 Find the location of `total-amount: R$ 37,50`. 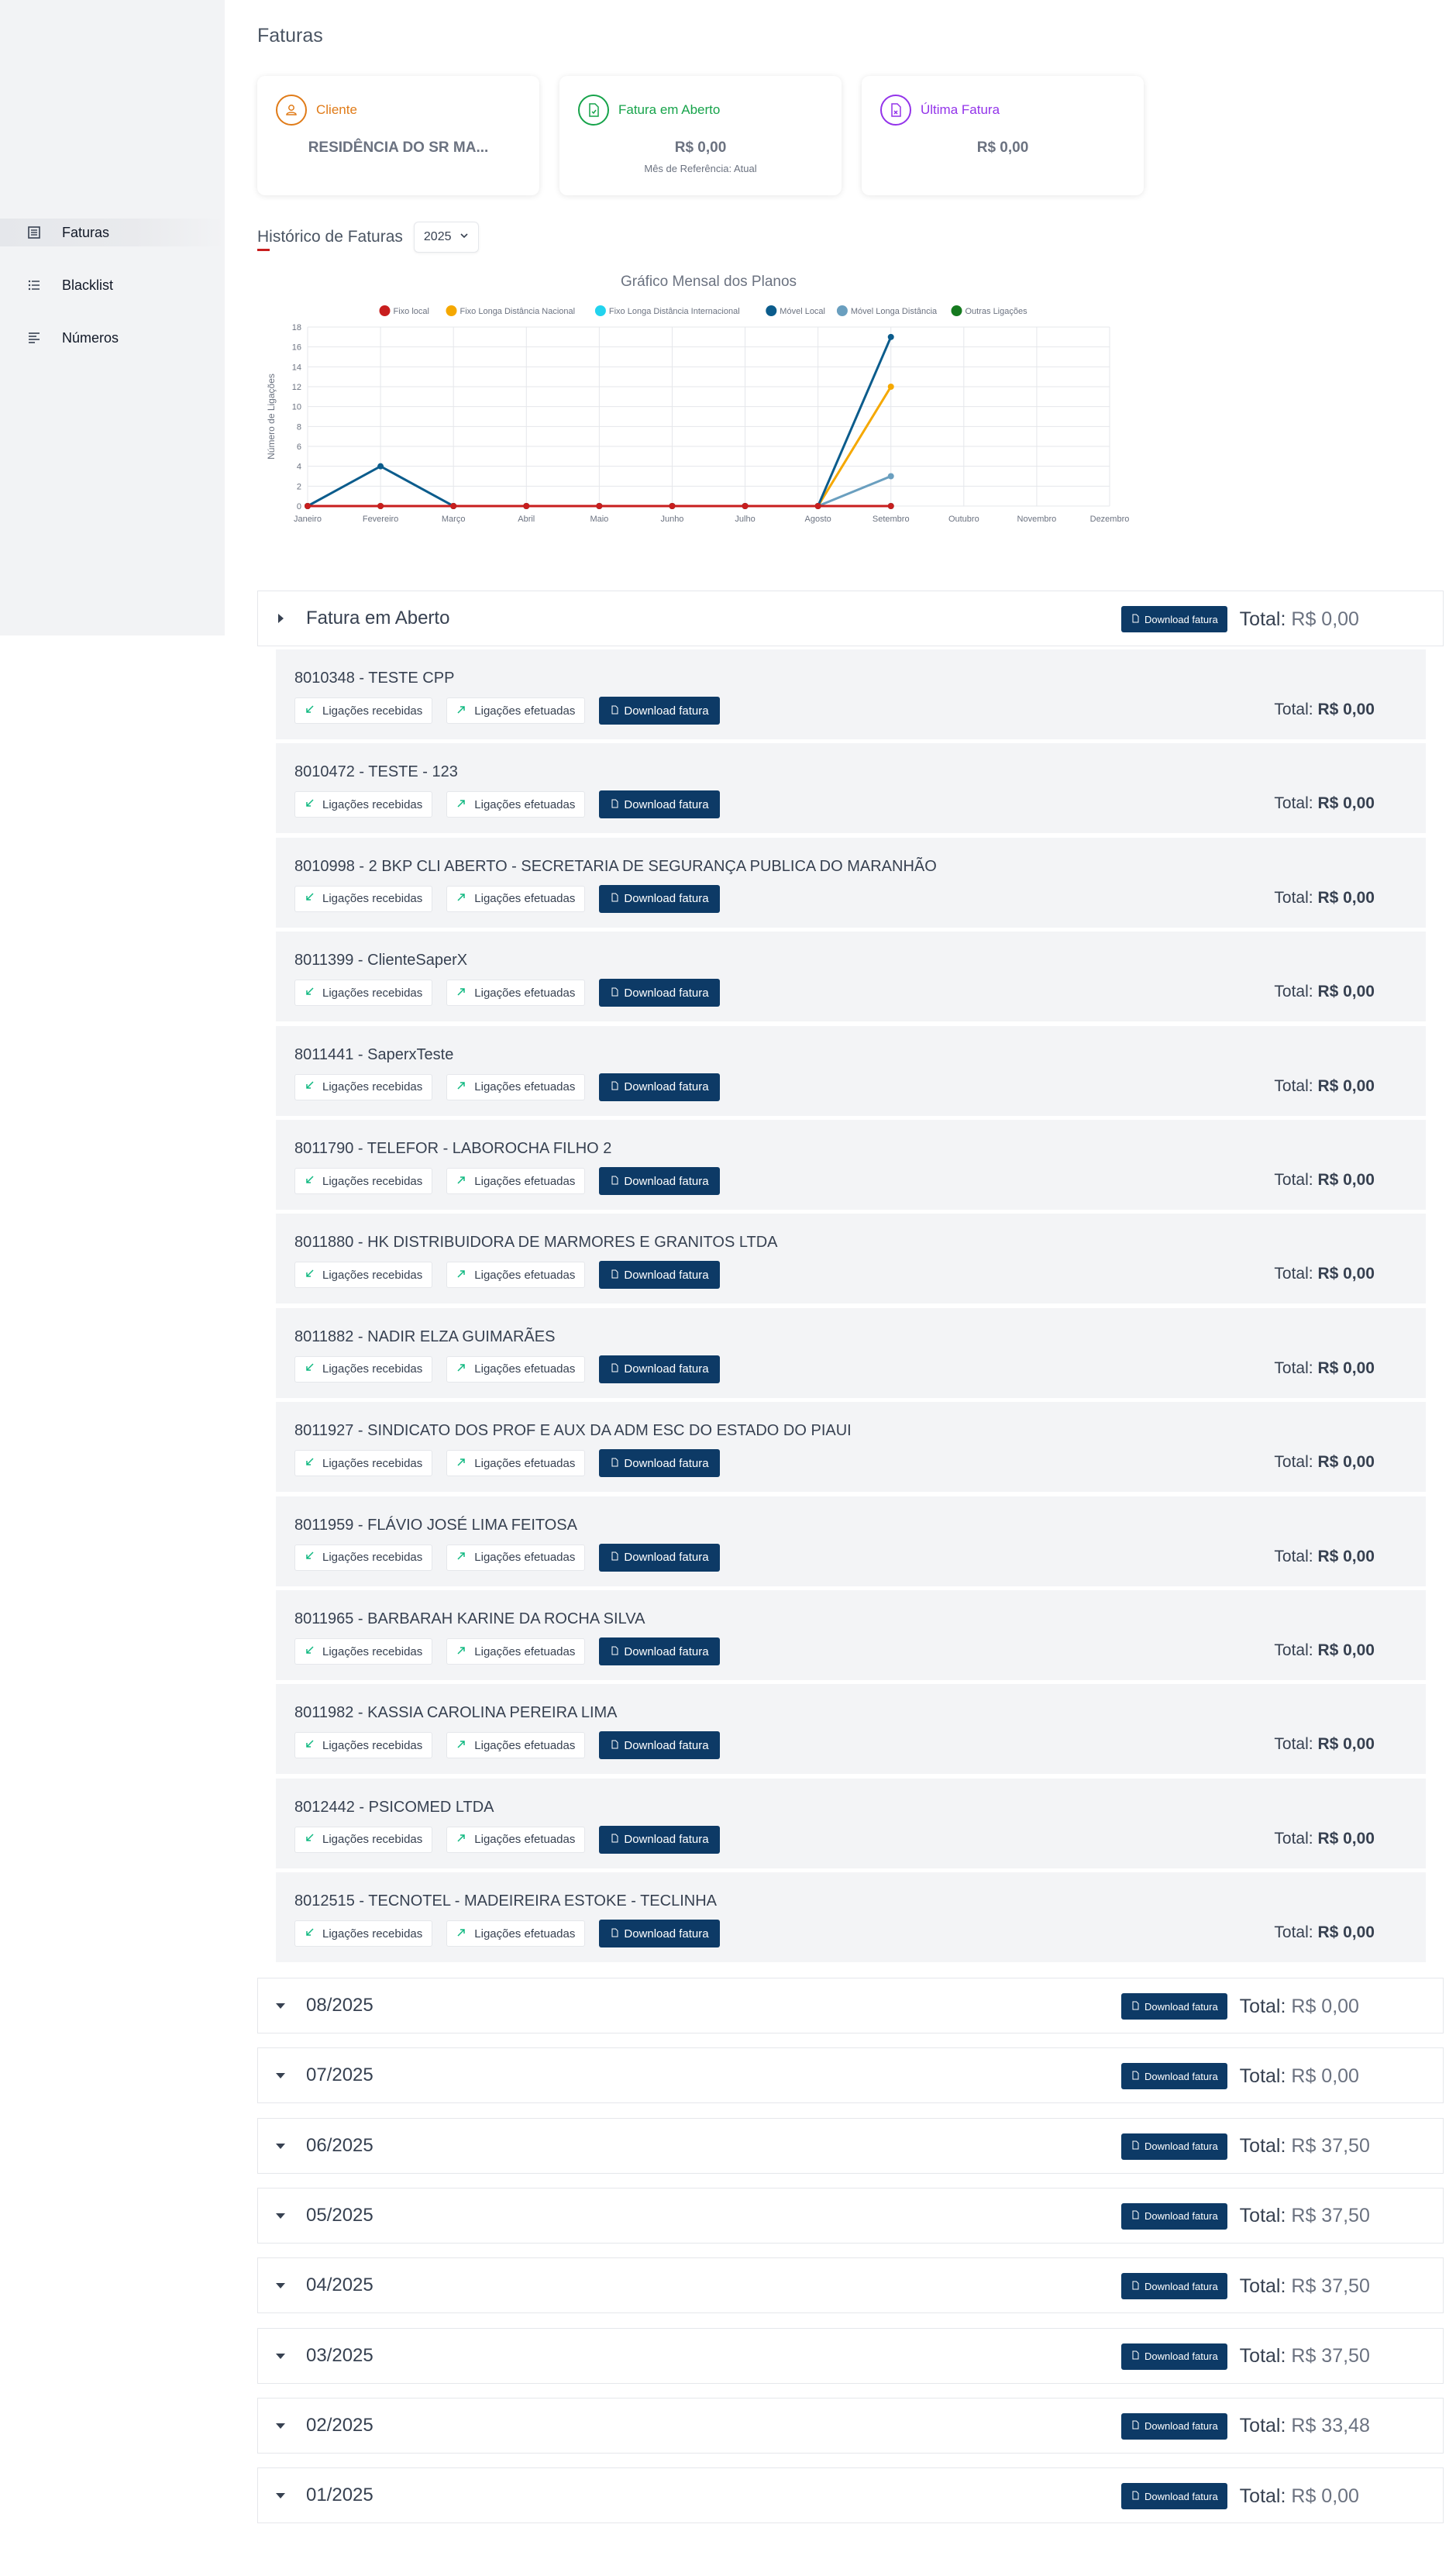

total-amount: R$ 37,50 is located at coordinates (1330, 2216).